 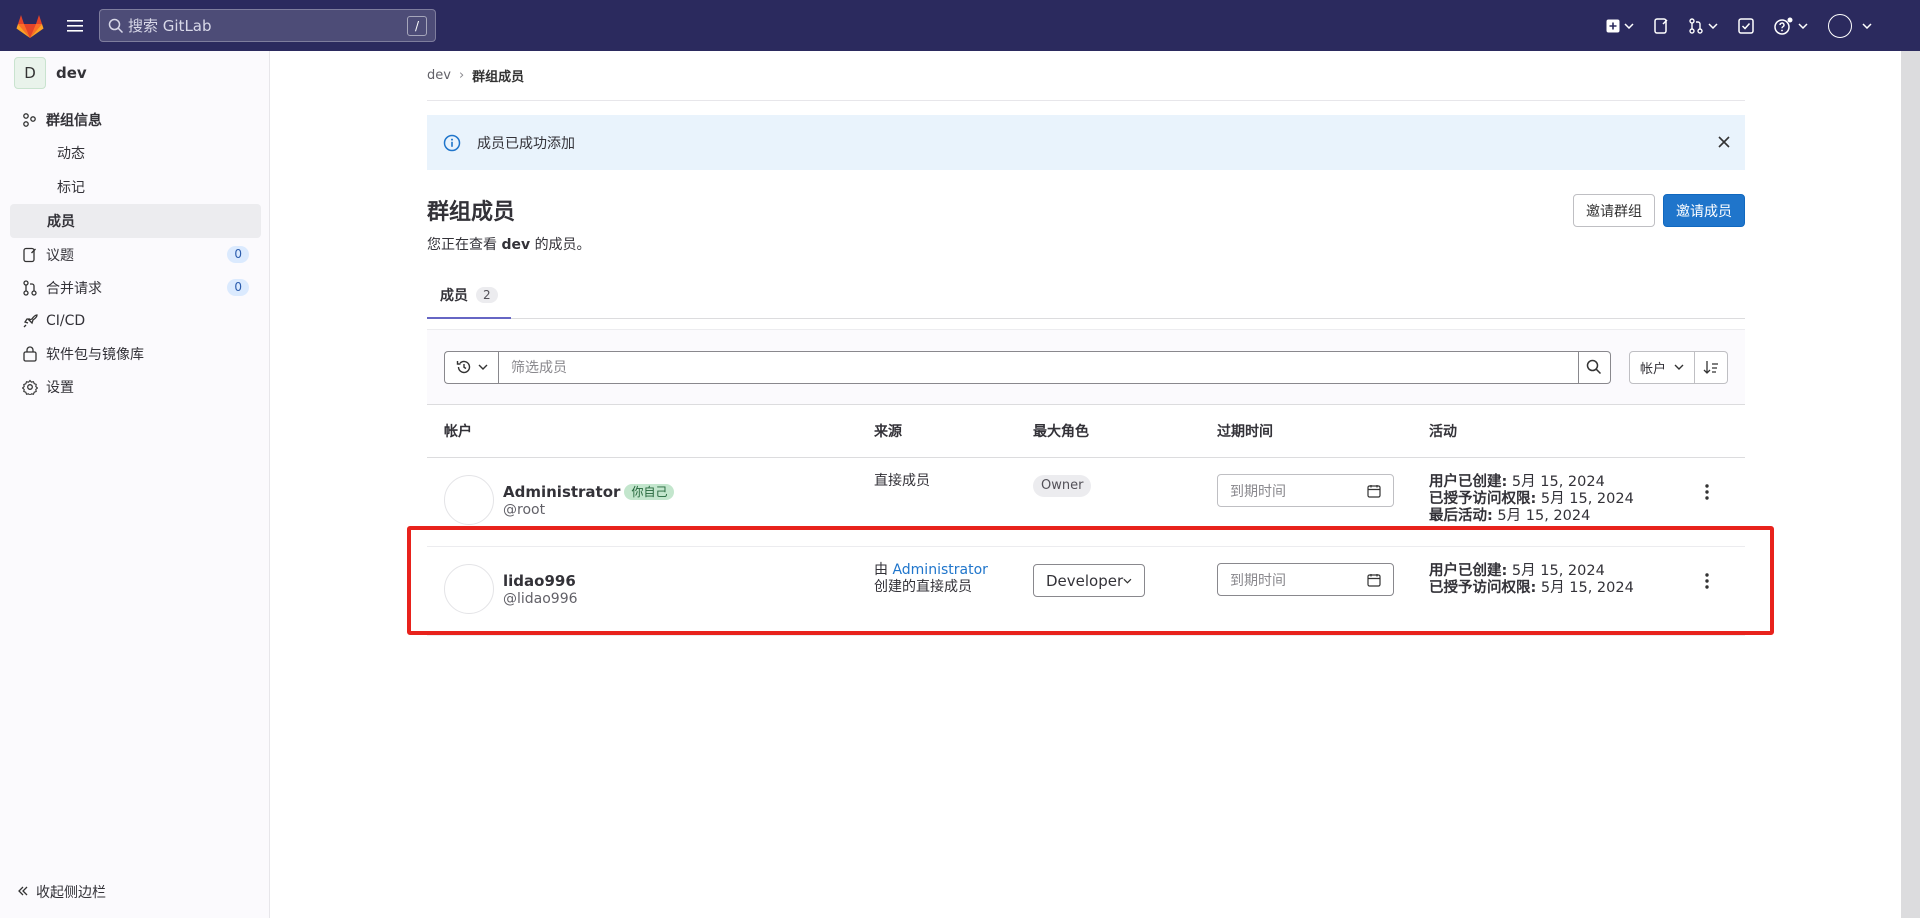 What do you see at coordinates (1613, 25) in the screenshot?
I see `plus-square-icon` at bounding box center [1613, 25].